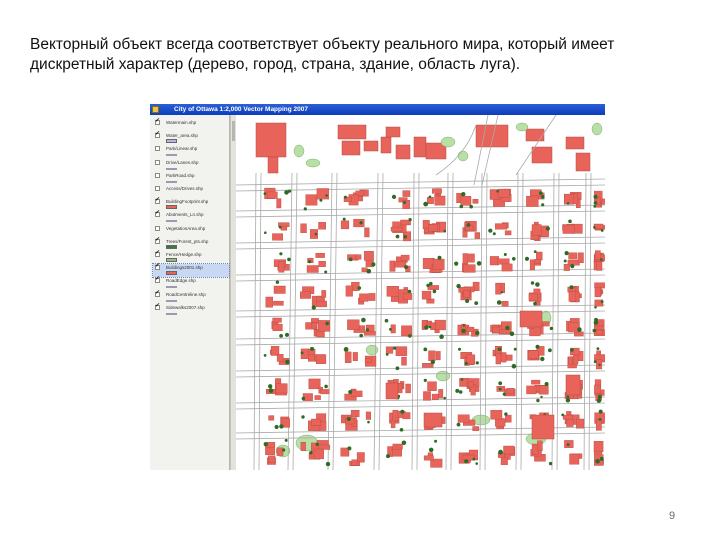 The image size is (720, 540). I want to click on toc-layer: RoadEdge.shp, so click(191, 282).